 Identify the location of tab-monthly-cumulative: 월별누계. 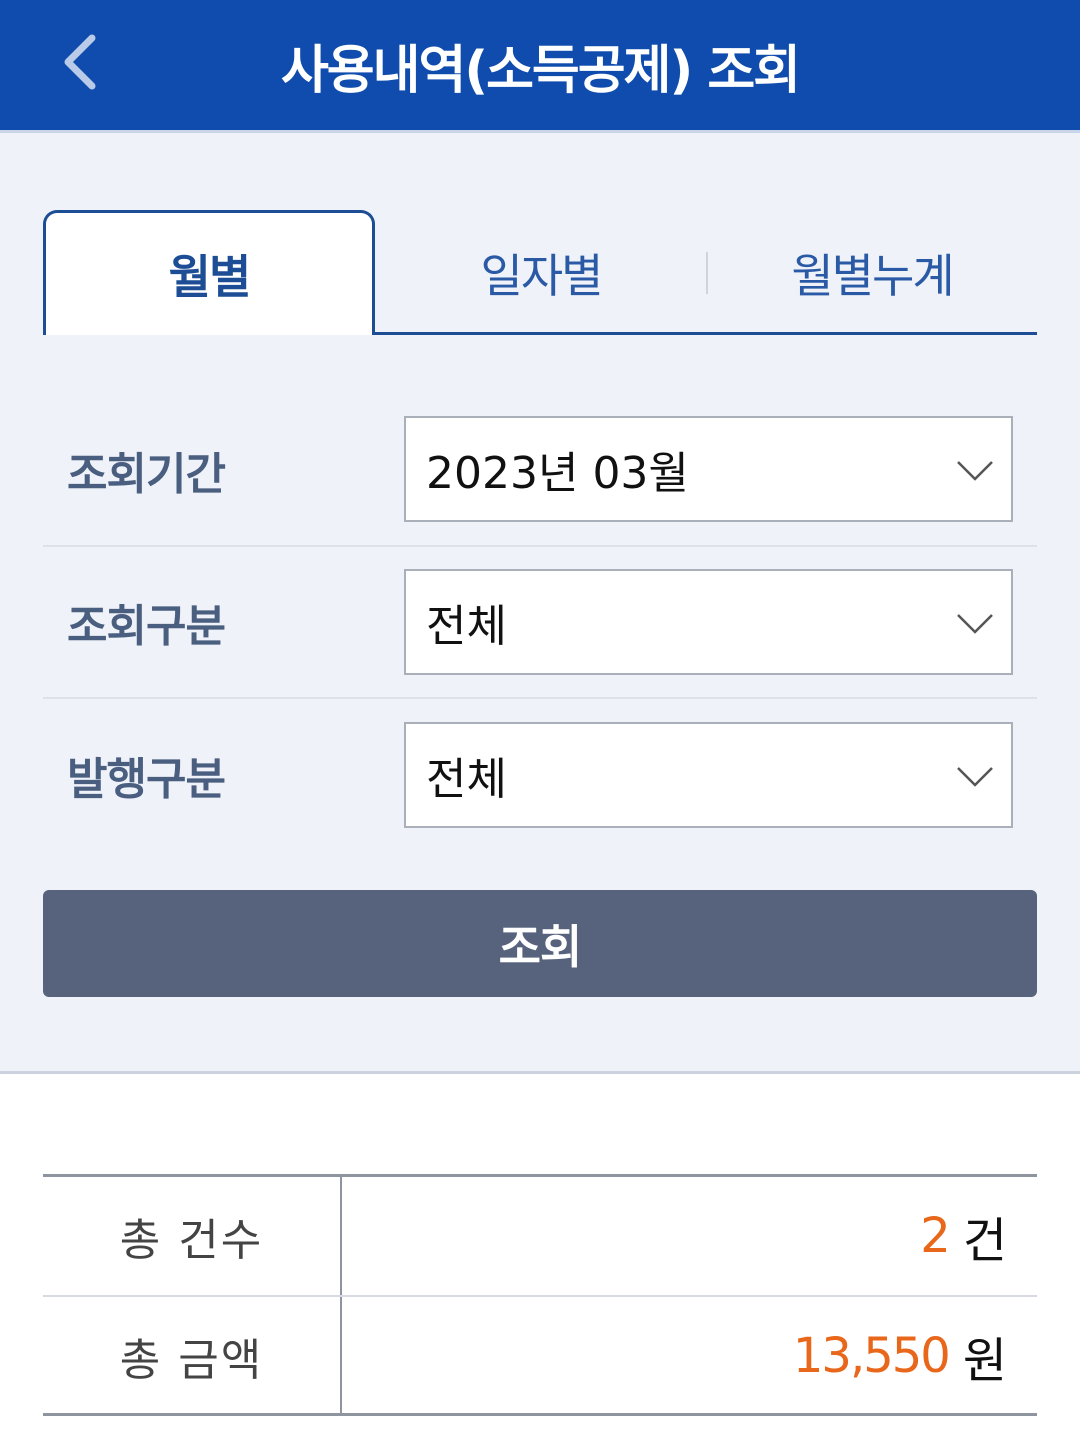
(872, 272).